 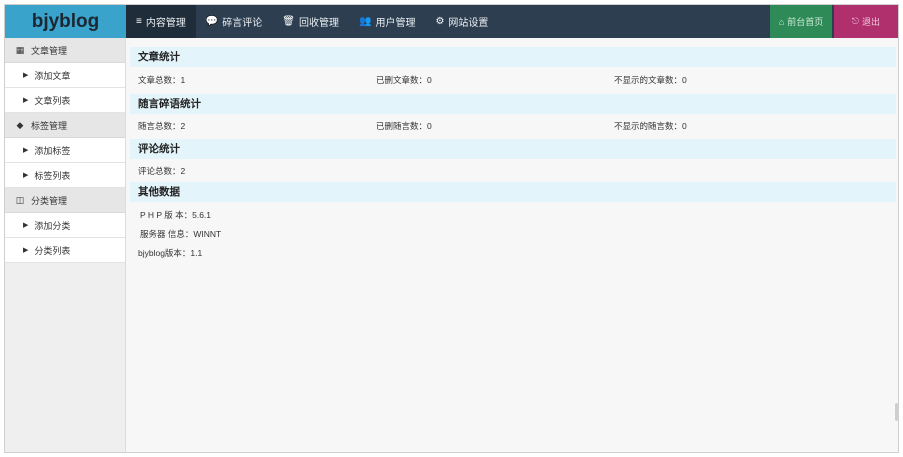 I want to click on sidebar-group-categories: ◫ 分类管理, so click(x=65, y=200).